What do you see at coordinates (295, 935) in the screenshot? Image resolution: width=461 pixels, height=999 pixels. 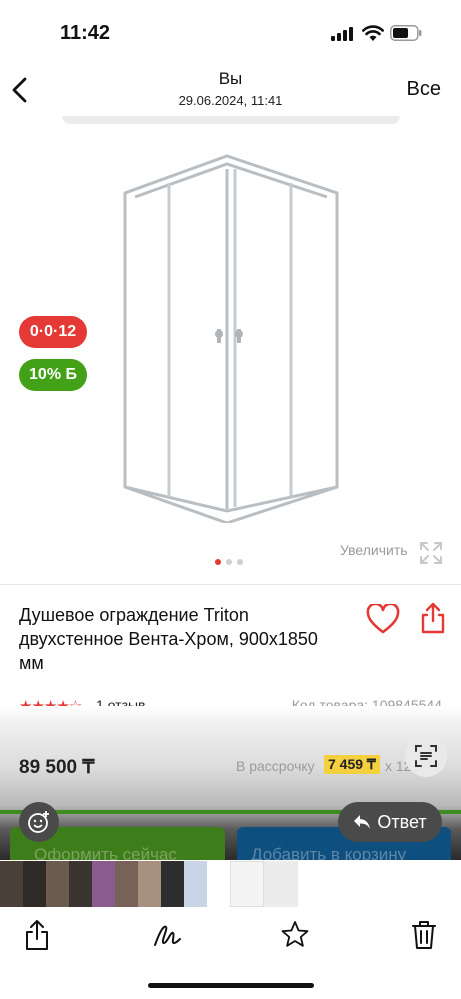 I see `favorite-icon` at bounding box center [295, 935].